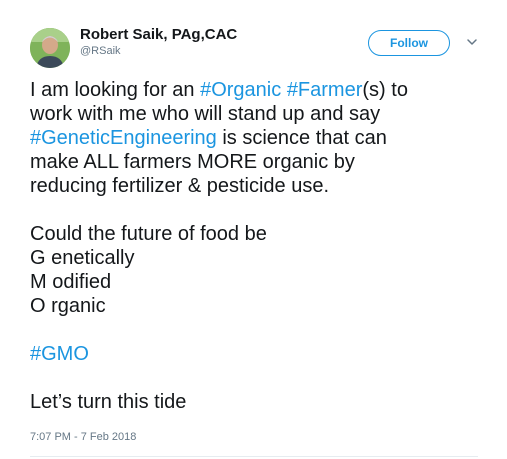 This screenshot has width=507, height=459. What do you see at coordinates (409, 43) in the screenshot?
I see `follow-button: Follow` at bounding box center [409, 43].